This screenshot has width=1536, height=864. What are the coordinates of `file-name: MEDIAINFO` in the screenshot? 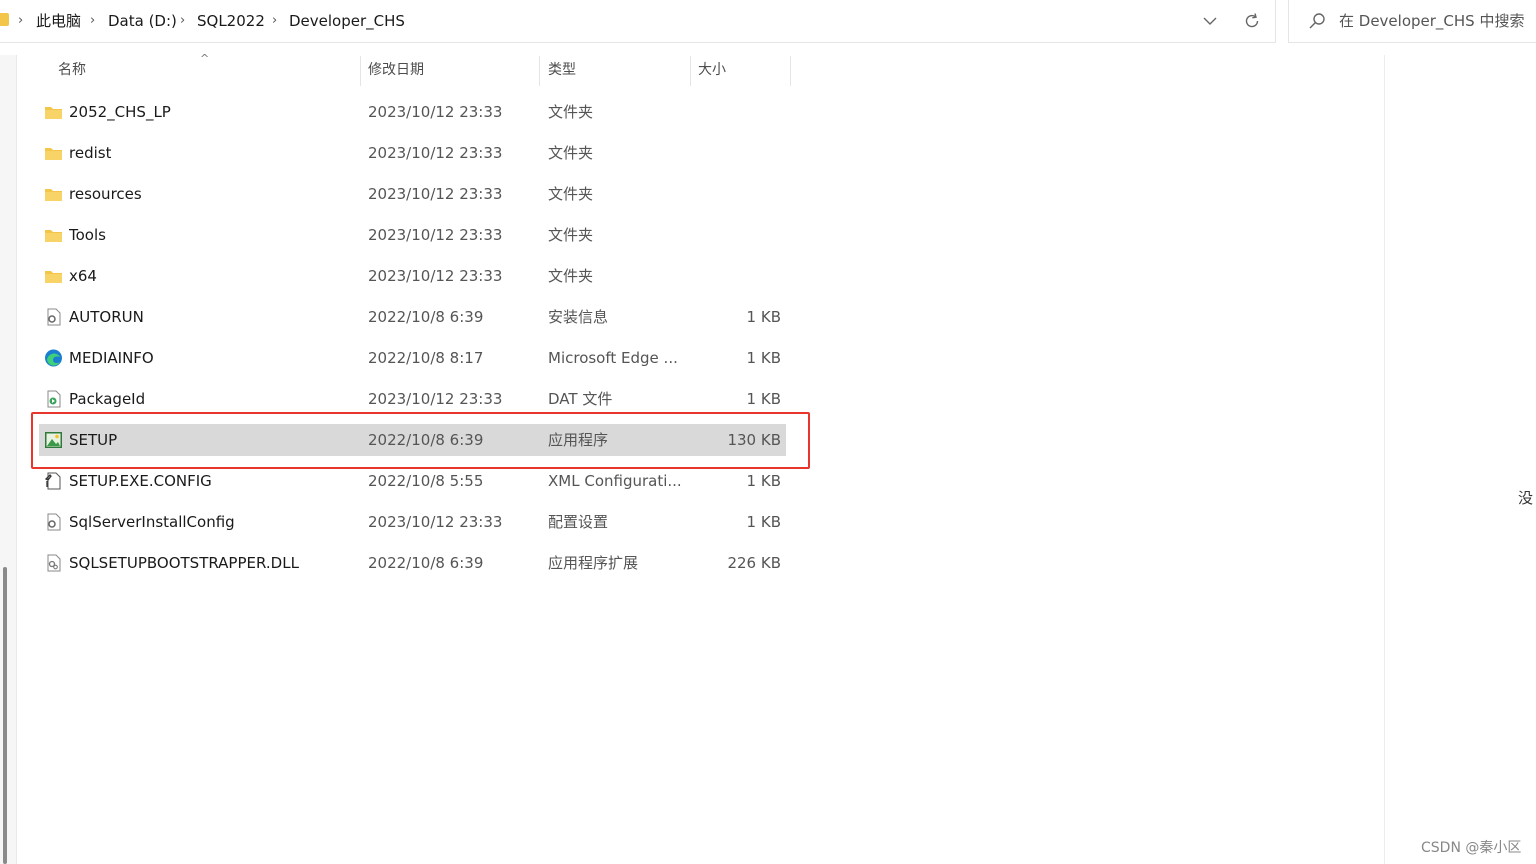 It's located at (111, 358).